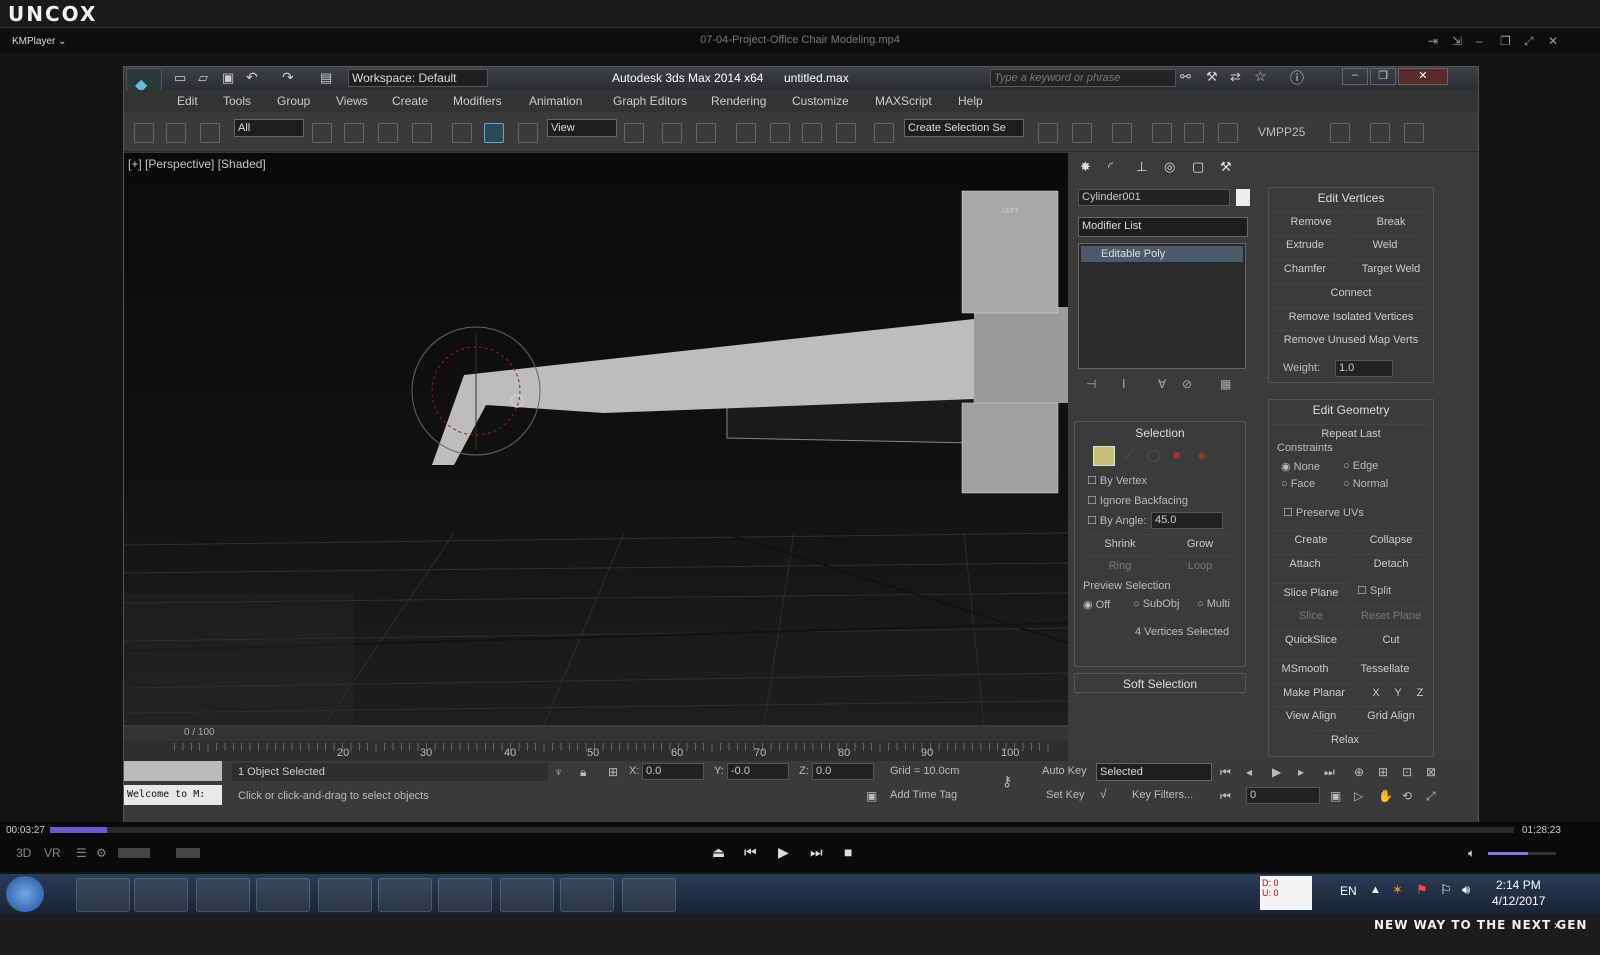  Describe the element at coordinates (25, 894) in the screenshot. I see `start-button` at that location.